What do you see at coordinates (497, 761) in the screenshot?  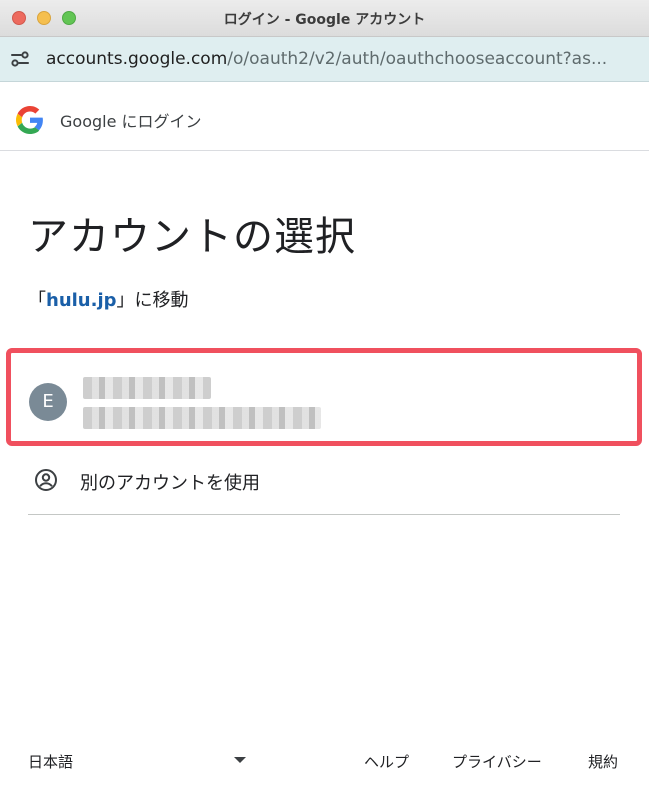 I see `privacy-link: プライバシー` at bounding box center [497, 761].